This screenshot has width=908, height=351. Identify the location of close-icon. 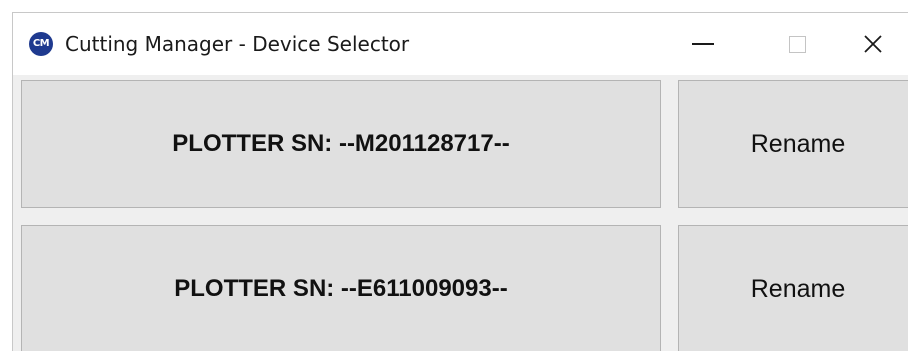
(873, 44).